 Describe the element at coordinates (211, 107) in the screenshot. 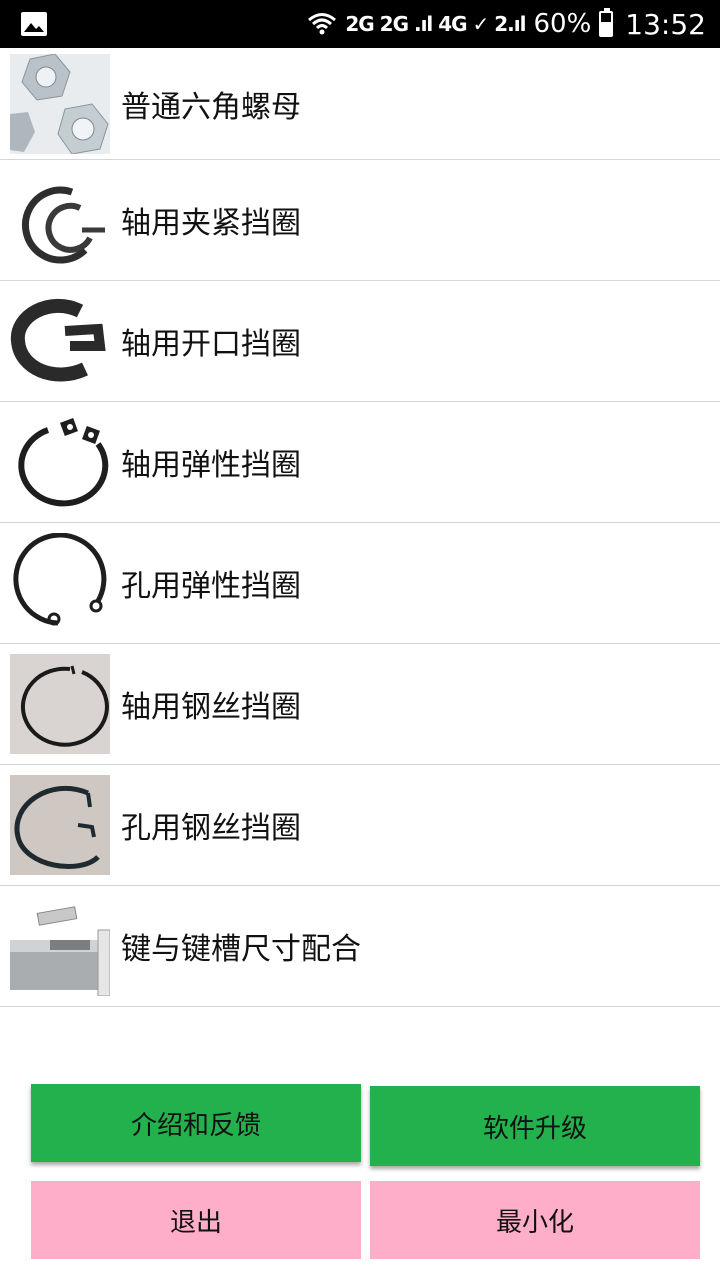

I see `item-label: 普通六角螺母` at that location.